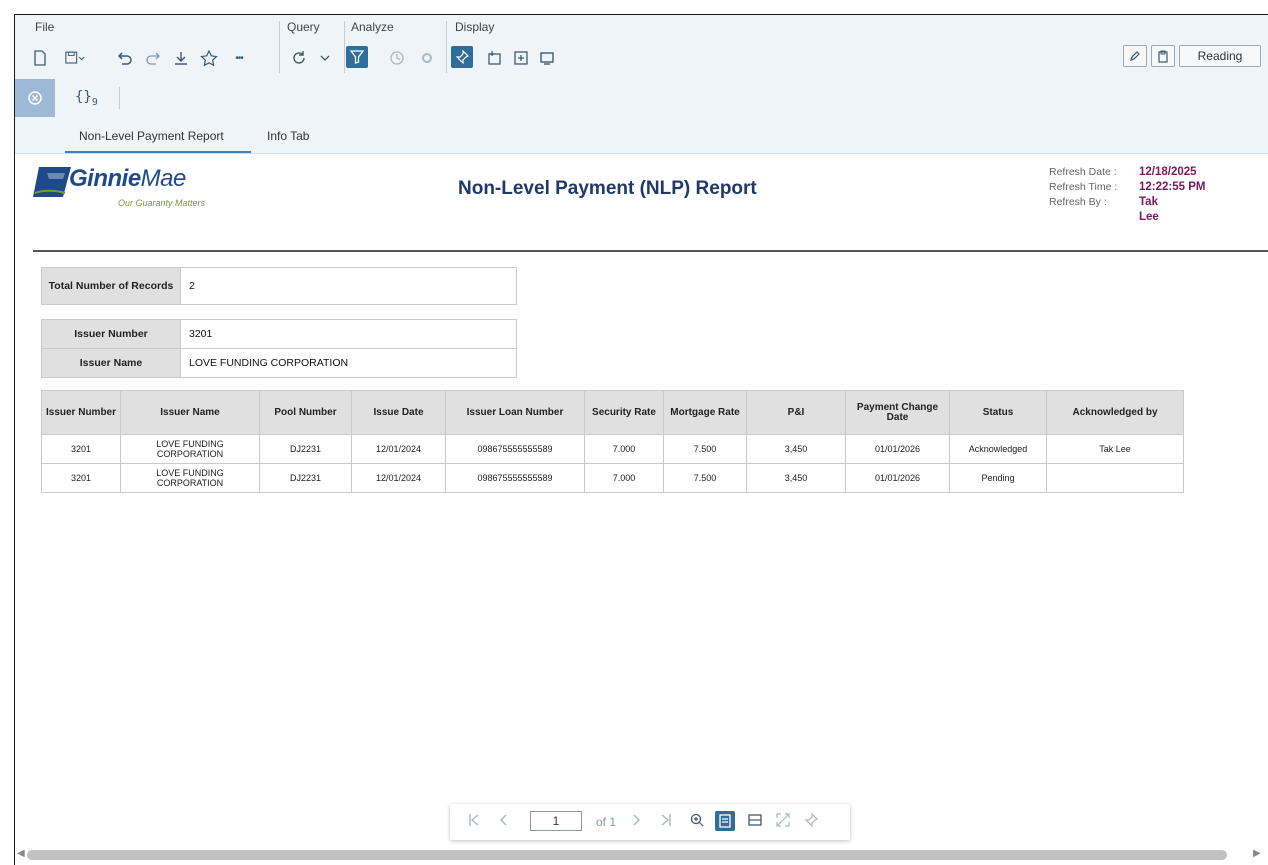  I want to click on display-screen-icon, so click(547, 58).